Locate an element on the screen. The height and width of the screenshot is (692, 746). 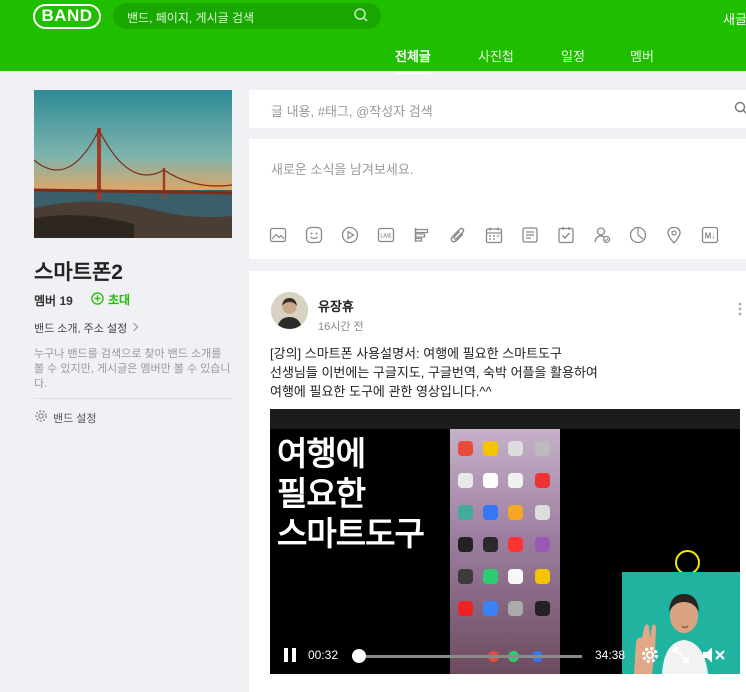
more-options-icon is located at coordinates (740, 311).